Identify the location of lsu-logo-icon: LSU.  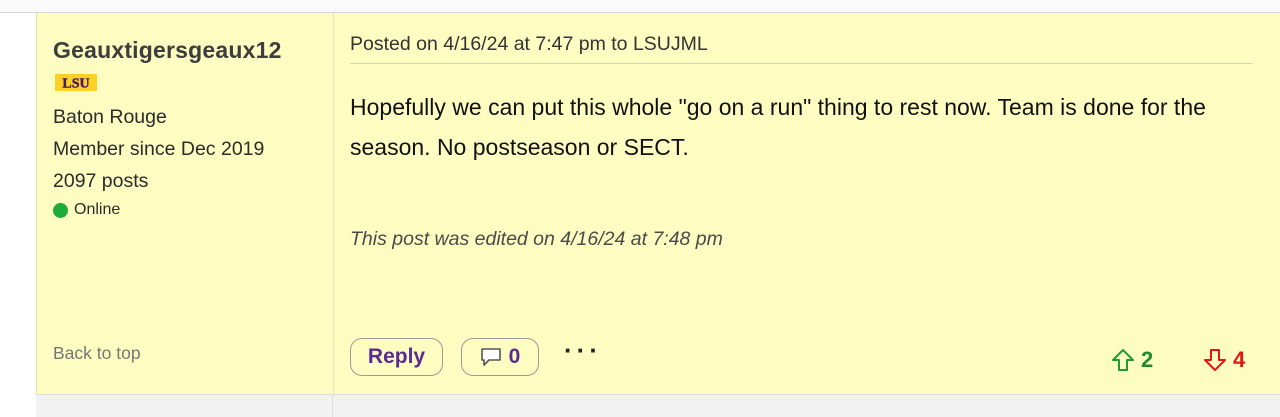
(76, 82).